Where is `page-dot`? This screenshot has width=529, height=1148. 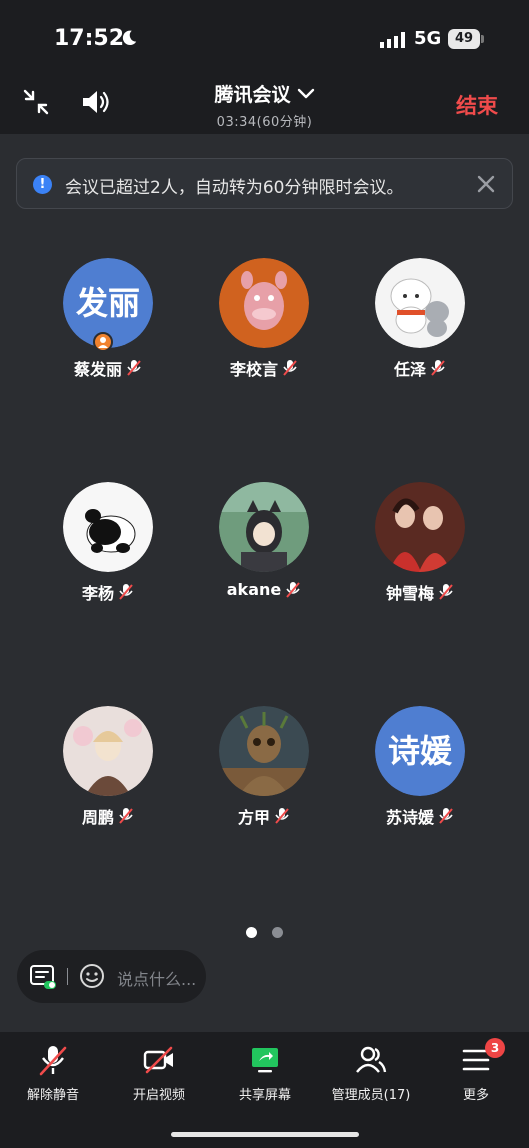
page-dot is located at coordinates (277, 932).